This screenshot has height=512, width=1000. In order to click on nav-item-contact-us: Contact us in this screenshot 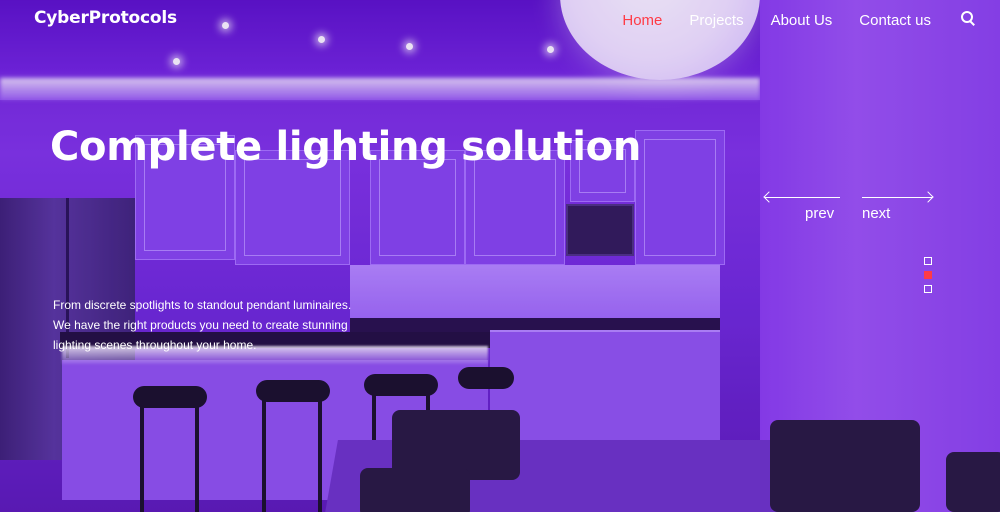, I will do `click(895, 20)`.